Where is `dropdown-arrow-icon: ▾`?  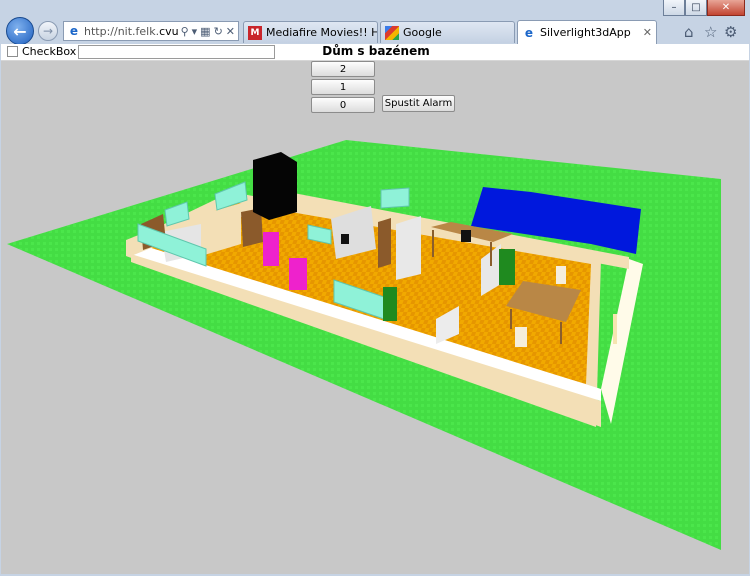
dropdown-arrow-icon: ▾ is located at coordinates (195, 31).